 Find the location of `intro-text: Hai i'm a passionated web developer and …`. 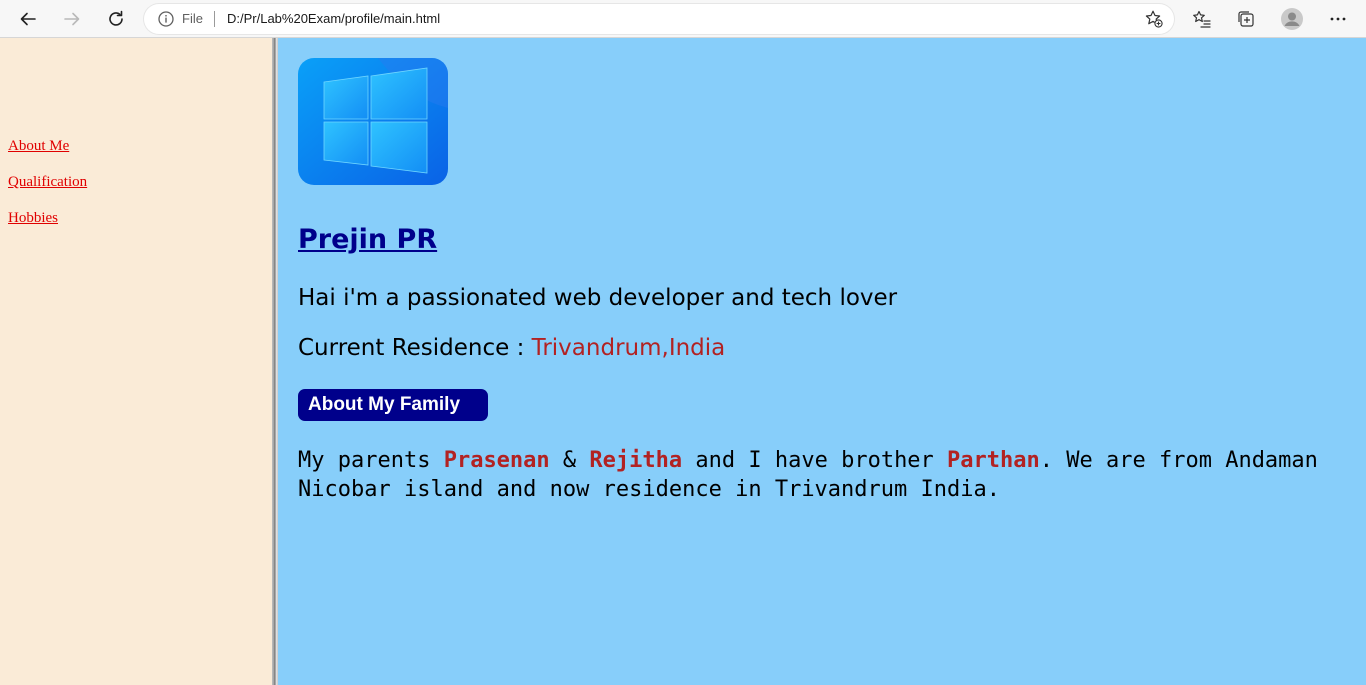

intro-text: Hai i'm a passionated web developer and … is located at coordinates (598, 298).